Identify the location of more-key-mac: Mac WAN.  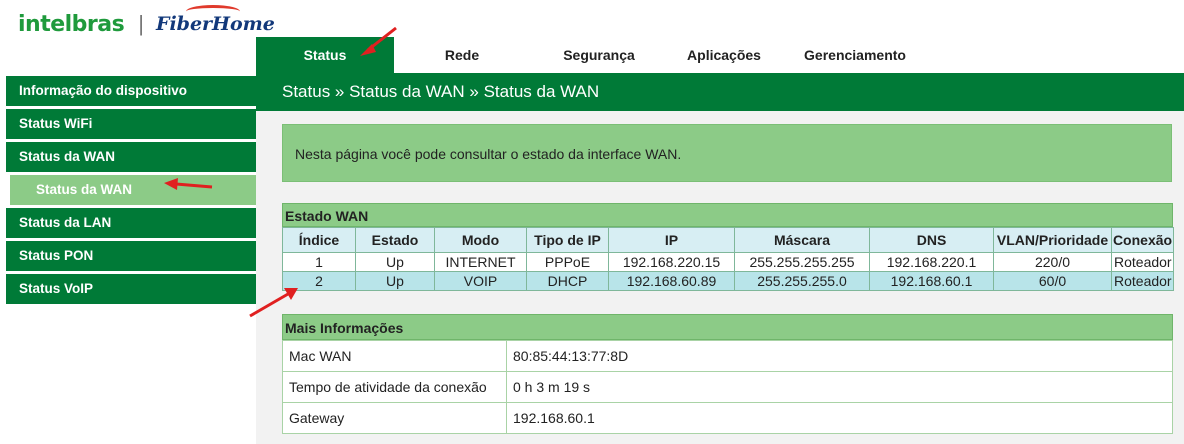
(394, 356).